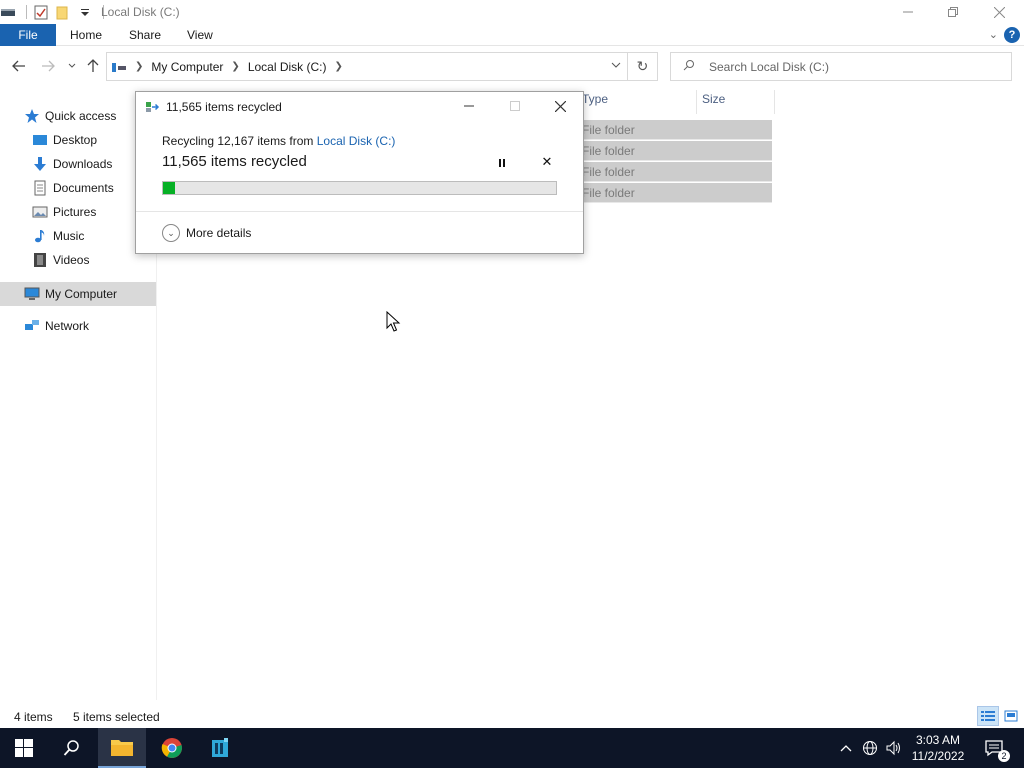 The height and width of the screenshot is (768, 1024). What do you see at coordinates (40, 236) in the screenshot?
I see `music-note-icon` at bounding box center [40, 236].